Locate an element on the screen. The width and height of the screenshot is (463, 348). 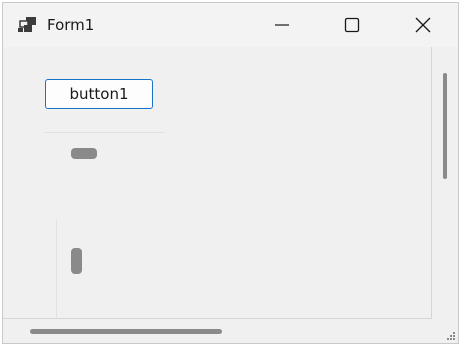
title-bar: Form1 is located at coordinates (230, 25).